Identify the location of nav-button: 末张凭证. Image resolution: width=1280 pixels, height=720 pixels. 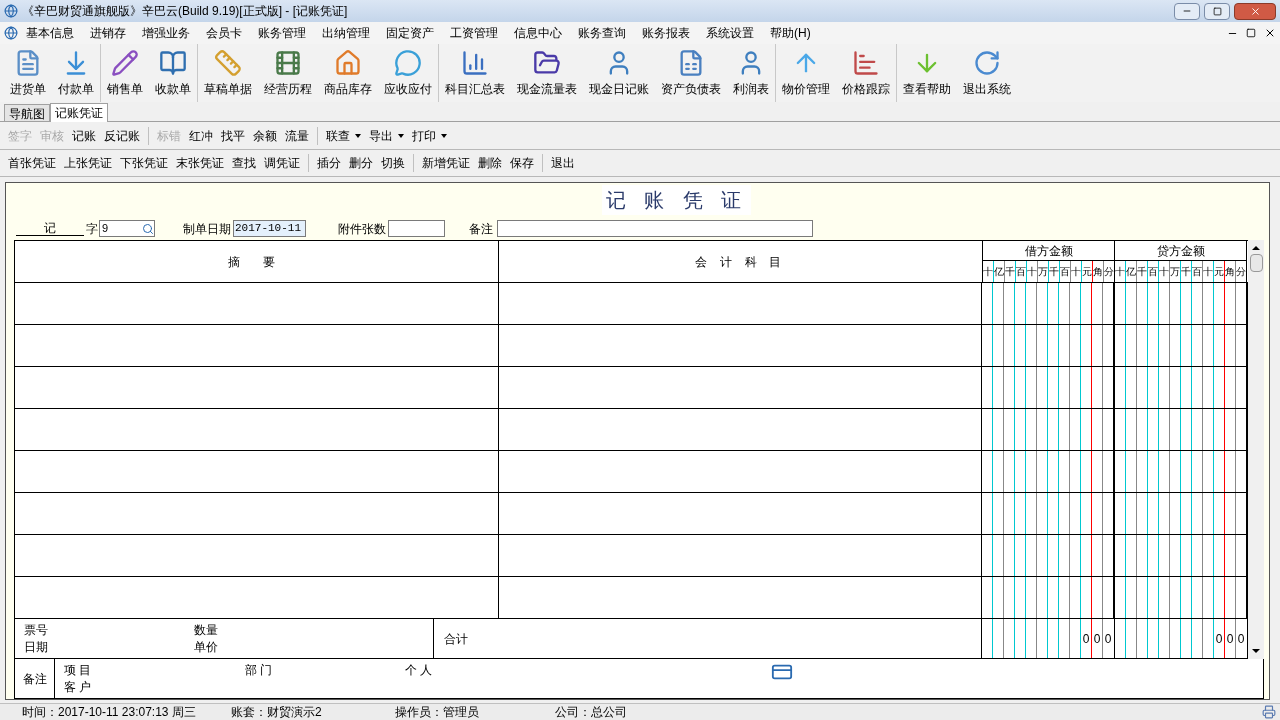
(200, 163).